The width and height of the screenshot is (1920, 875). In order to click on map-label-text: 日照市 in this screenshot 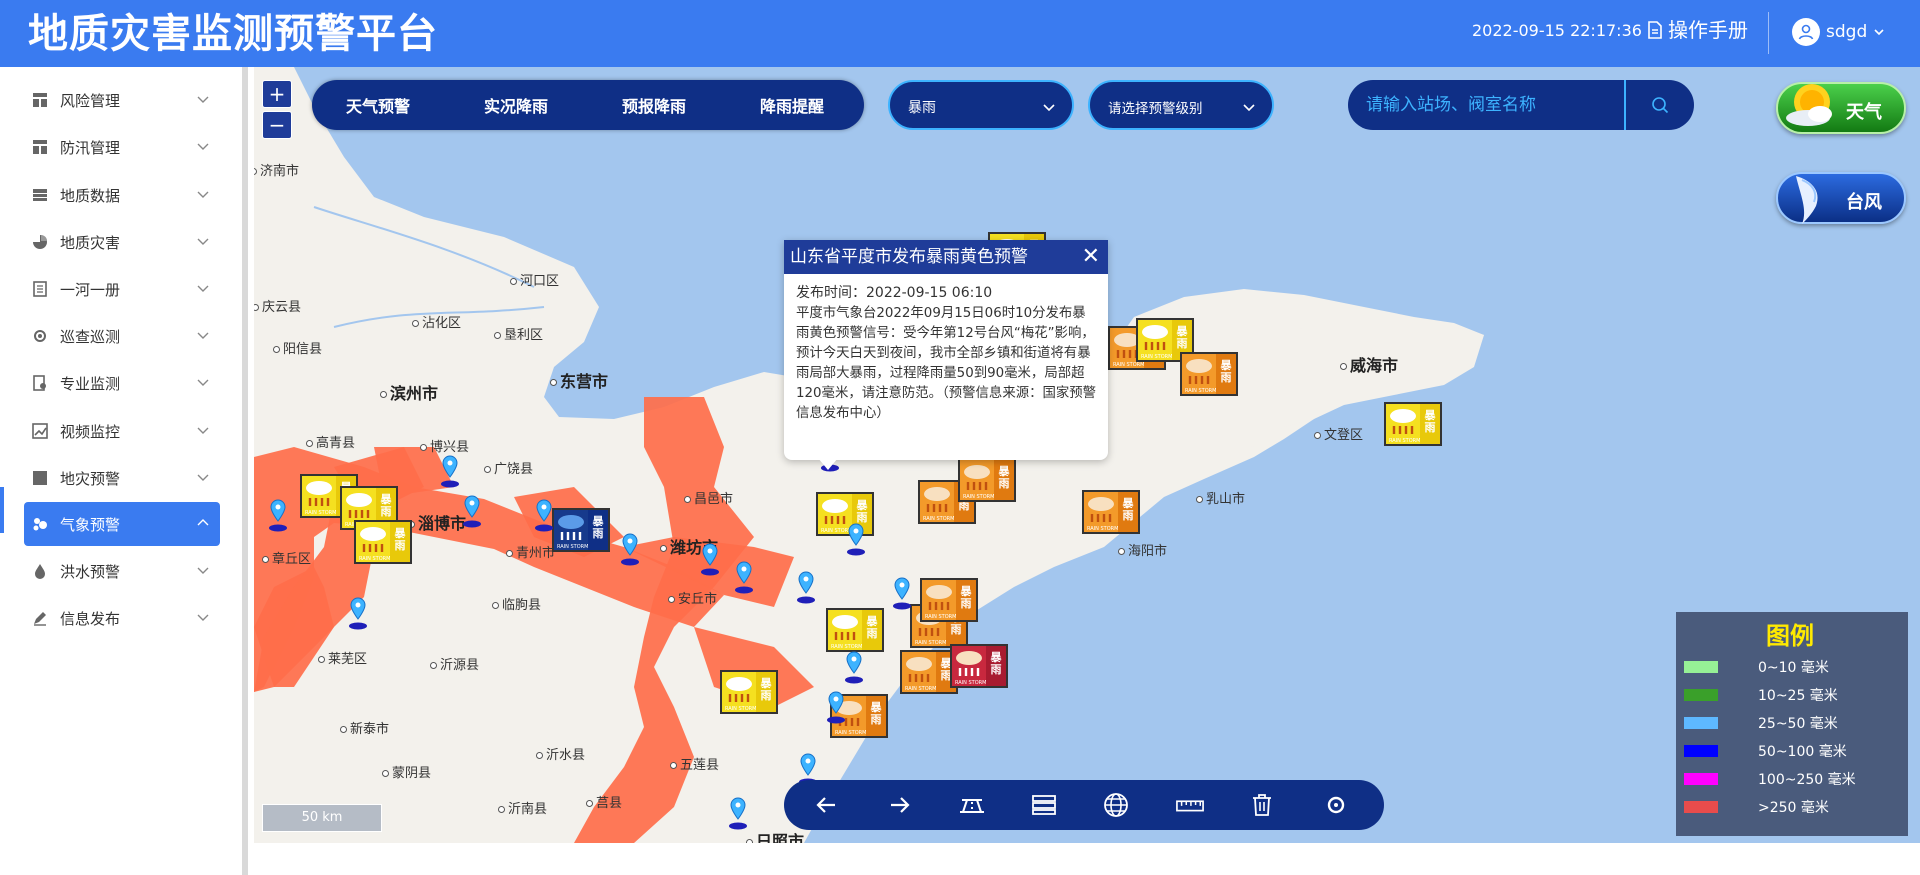, I will do `click(780, 837)`.